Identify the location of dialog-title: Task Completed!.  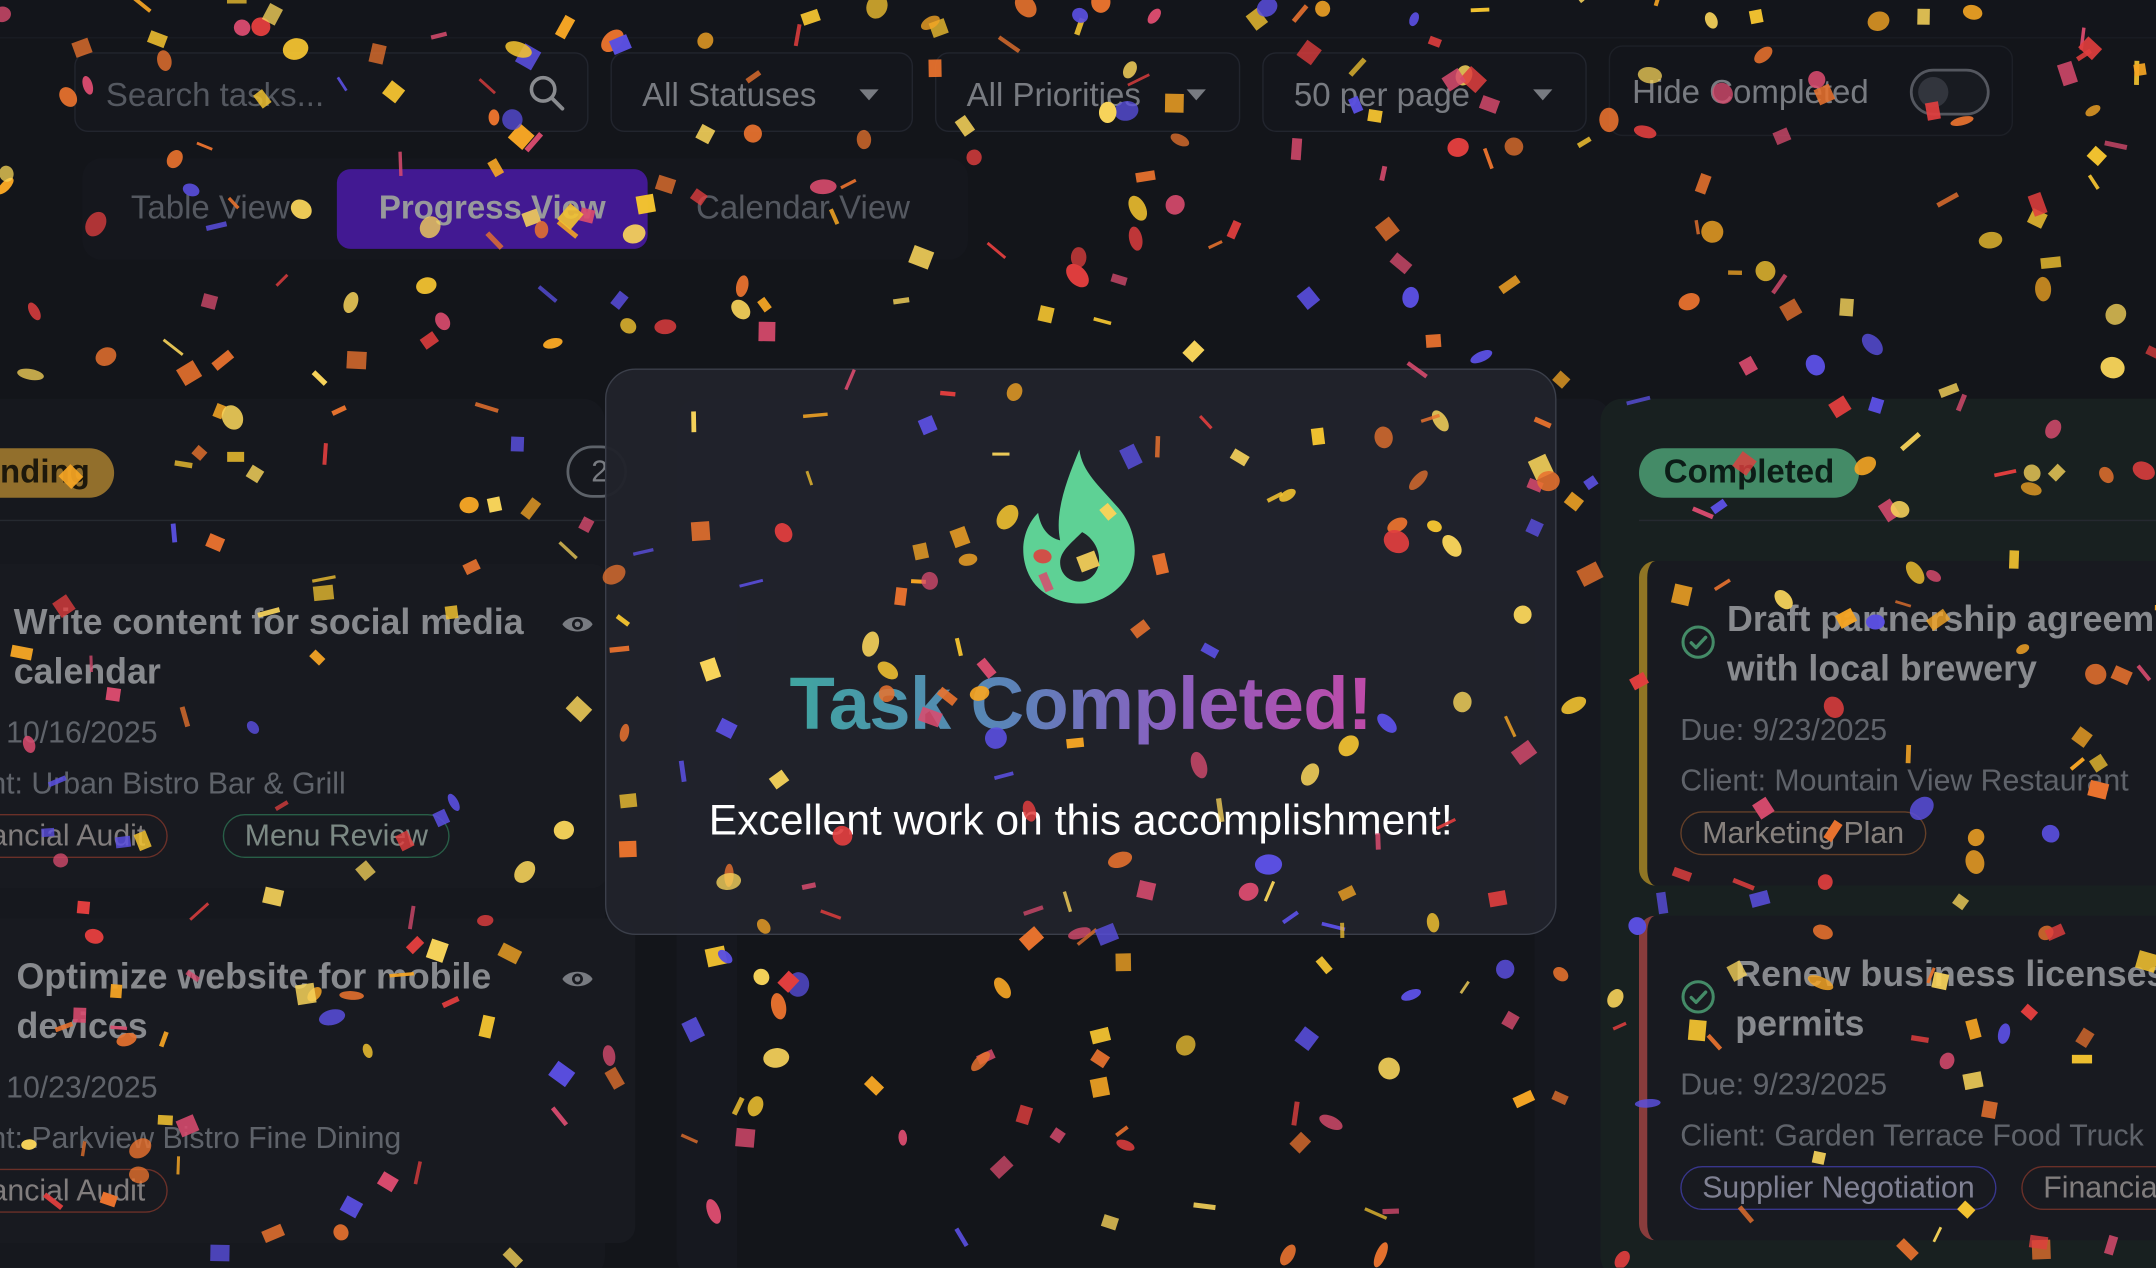
(1080, 703).